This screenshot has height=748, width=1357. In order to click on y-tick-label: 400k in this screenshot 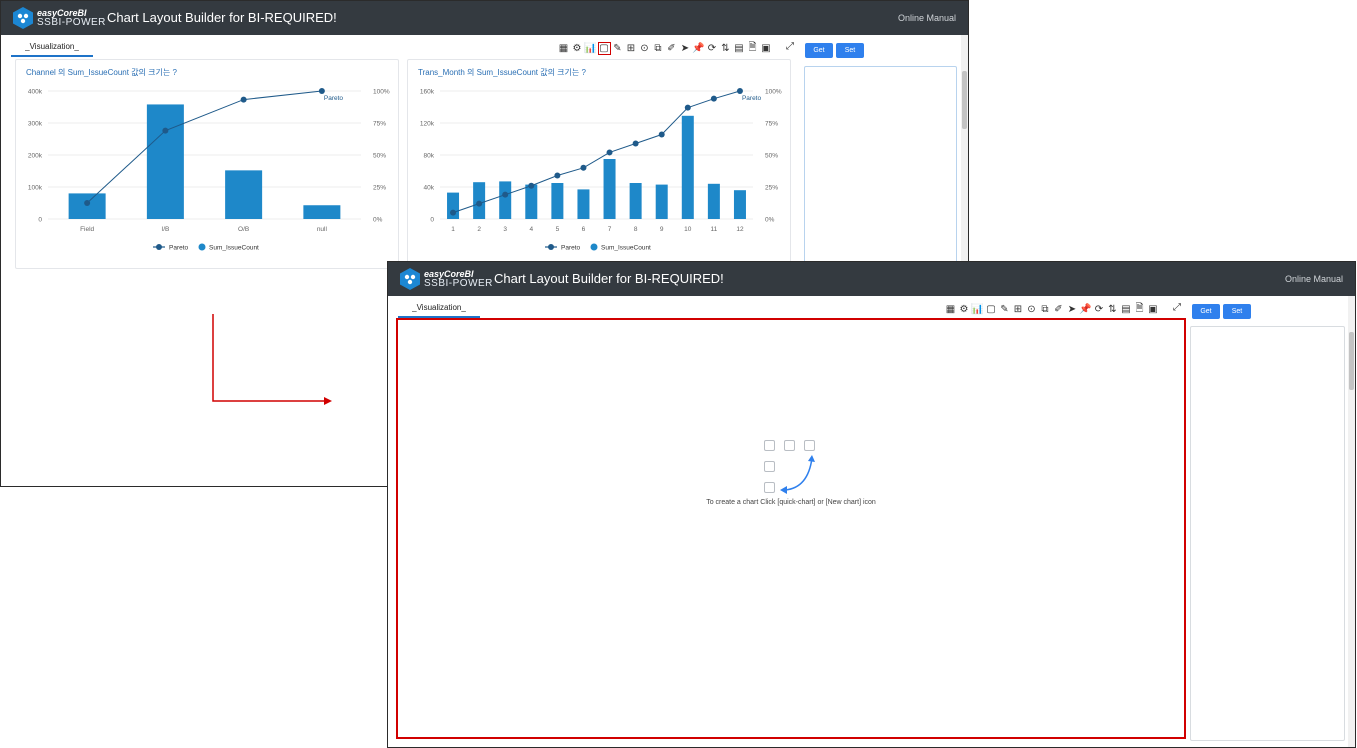, I will do `click(35, 92)`.